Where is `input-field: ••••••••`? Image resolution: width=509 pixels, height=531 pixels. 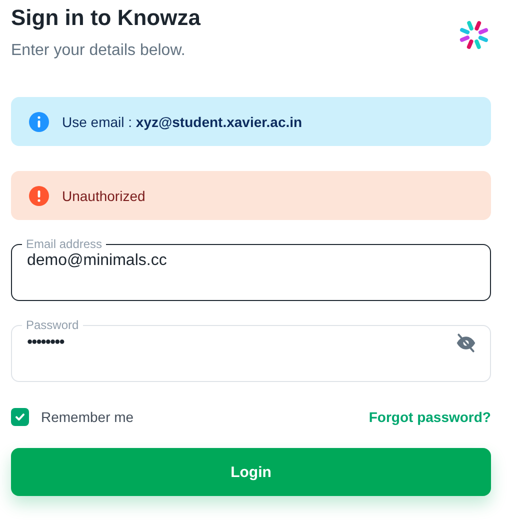 input-field: •••••••• is located at coordinates (240, 343).